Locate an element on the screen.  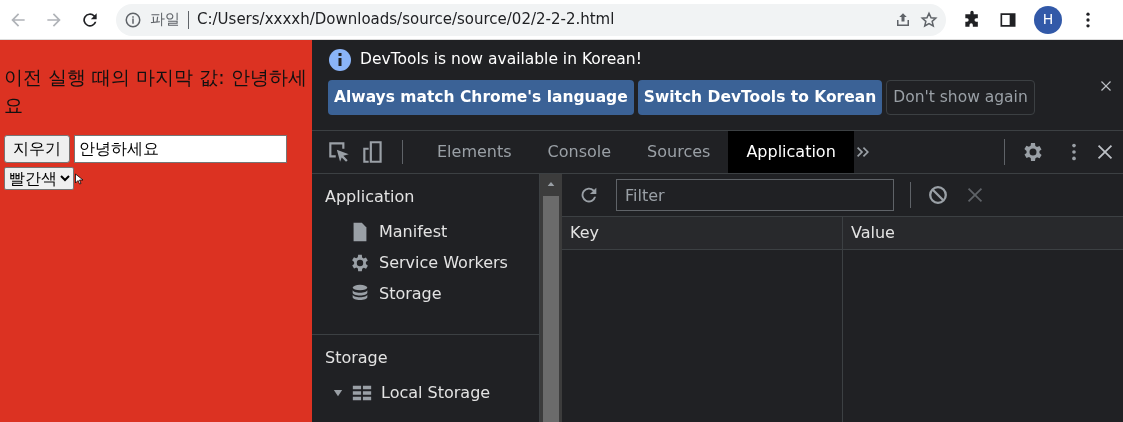
sidebar-heading: Storage is located at coordinates (357, 358).